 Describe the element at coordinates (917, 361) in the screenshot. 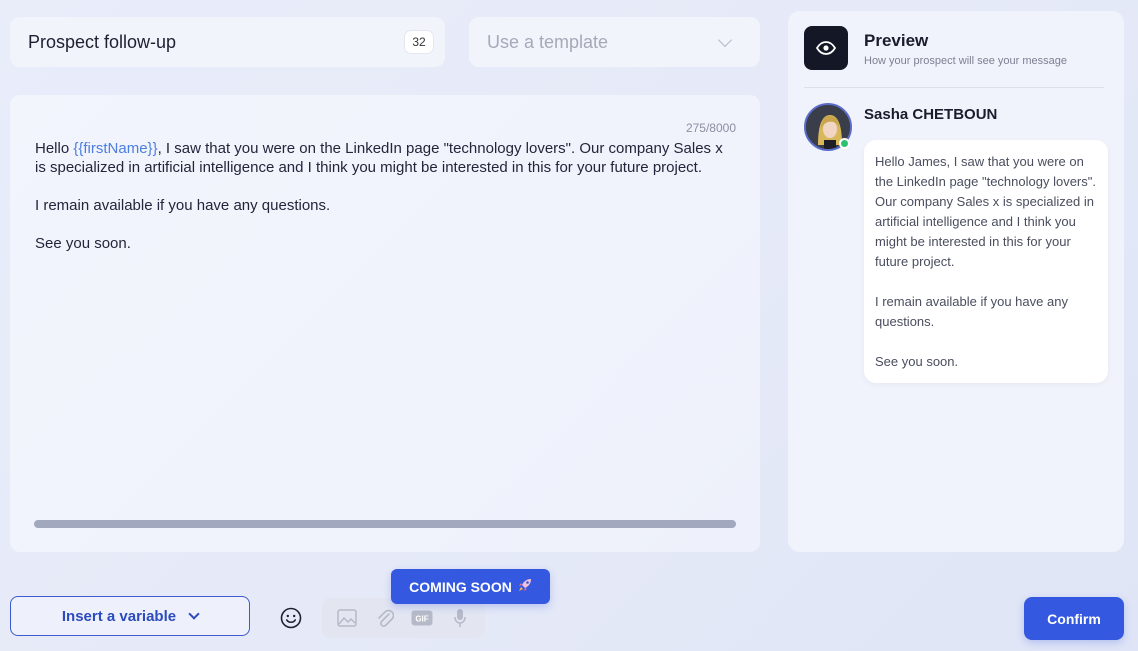

I see `preview-paragraph: See you soon.` at that location.